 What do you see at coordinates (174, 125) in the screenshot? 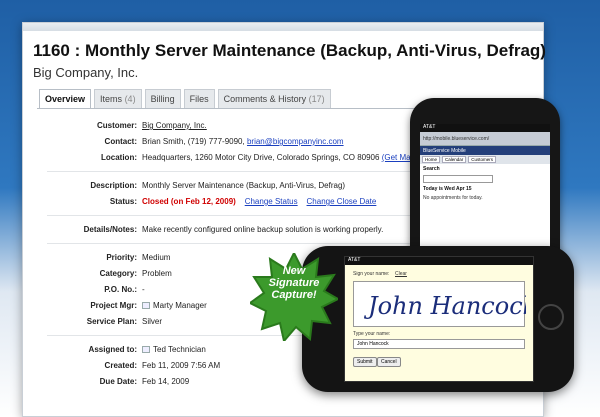
I see `customer-link: Big Company, Inc.` at bounding box center [174, 125].